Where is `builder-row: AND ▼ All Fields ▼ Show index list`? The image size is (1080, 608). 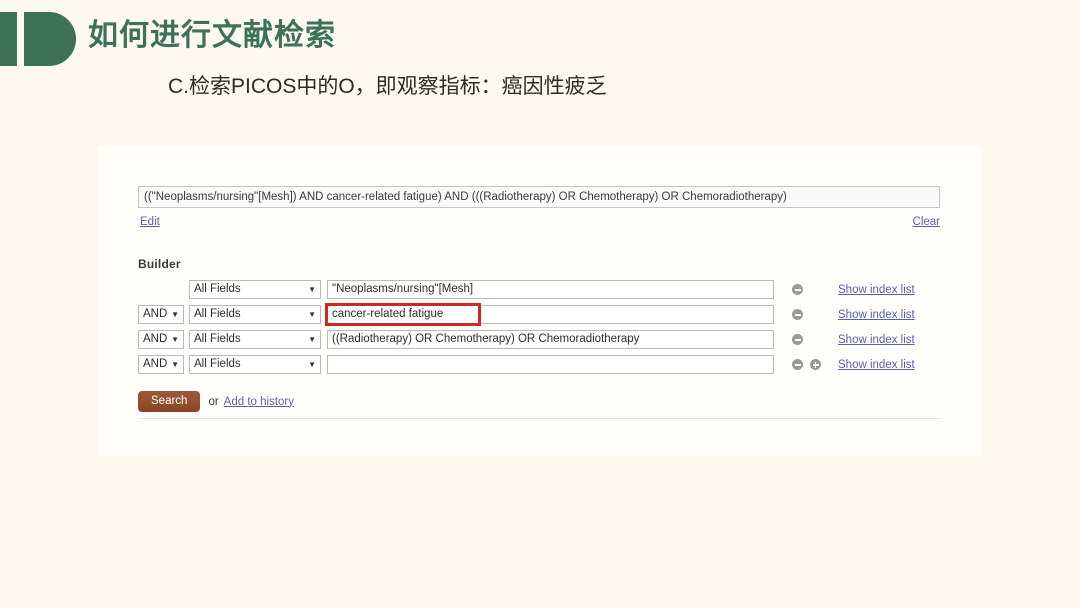 builder-row: AND ▼ All Fields ▼ Show index list is located at coordinates (540, 364).